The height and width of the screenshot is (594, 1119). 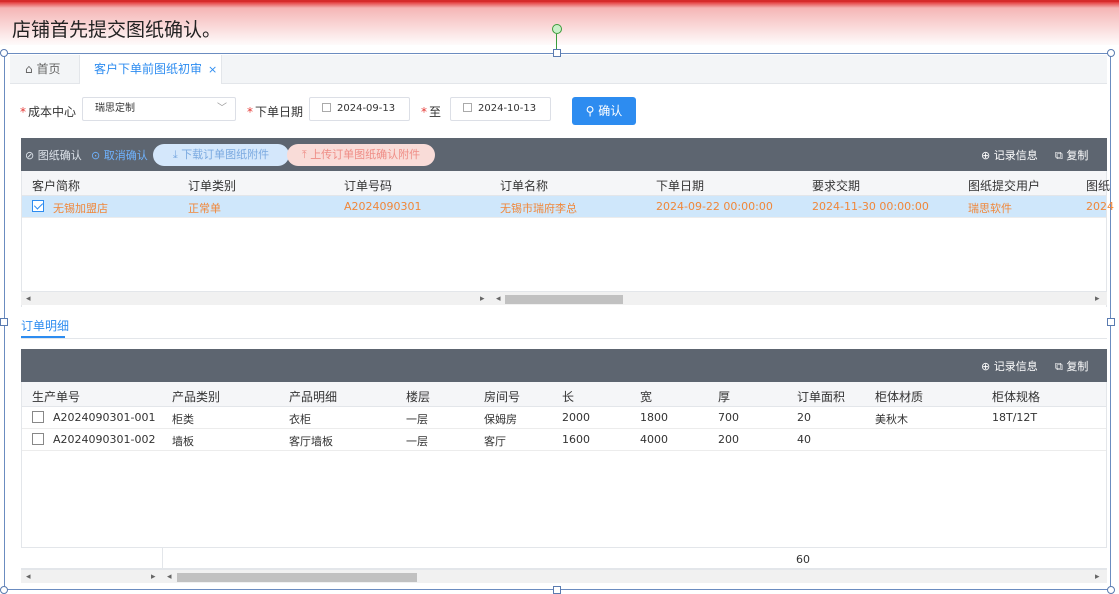 I want to click on col-header: 柜体规格, so click(x=1016, y=396).